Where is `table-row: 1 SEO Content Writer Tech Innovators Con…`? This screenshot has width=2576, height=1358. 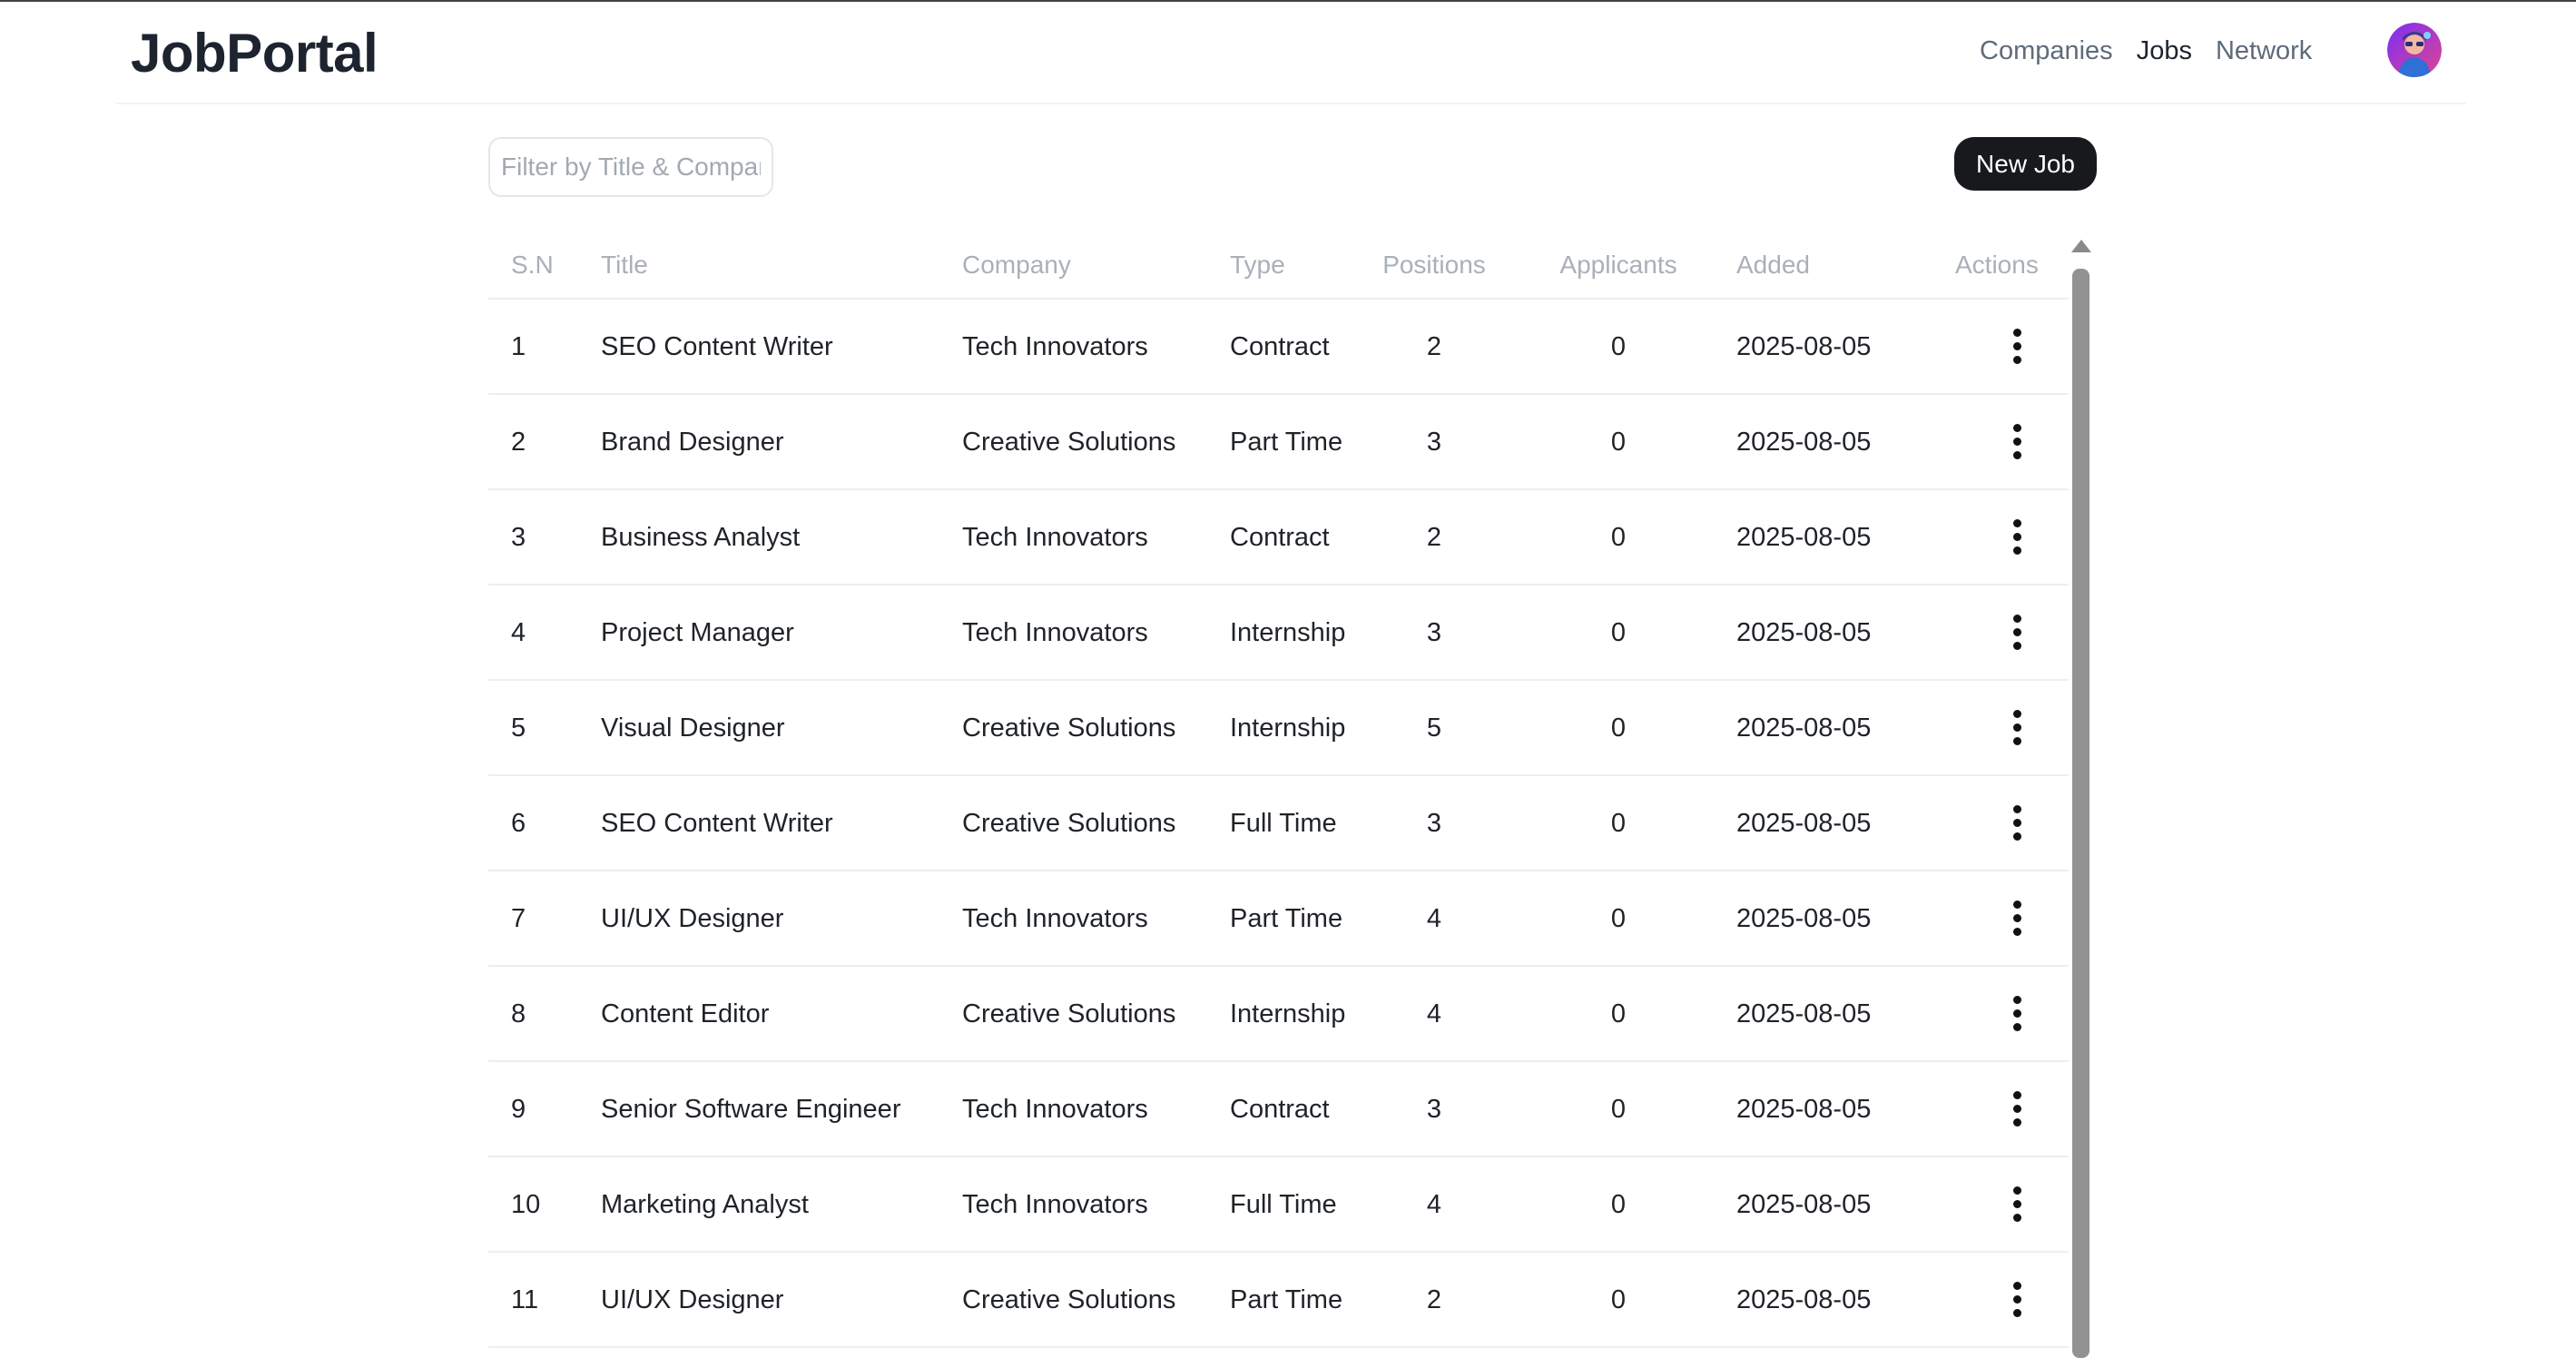 table-row: 1 SEO Content Writer Tech Innovators Con… is located at coordinates (1278, 347).